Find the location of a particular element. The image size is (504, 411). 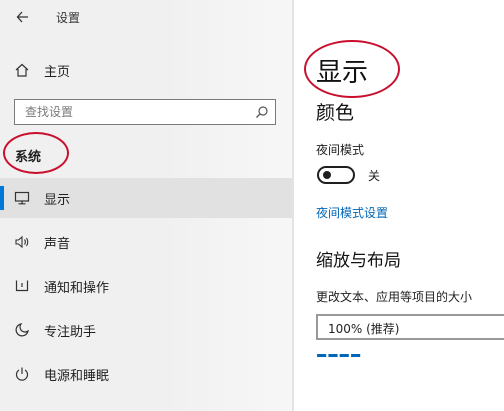

moon-icon is located at coordinates (22, 330).